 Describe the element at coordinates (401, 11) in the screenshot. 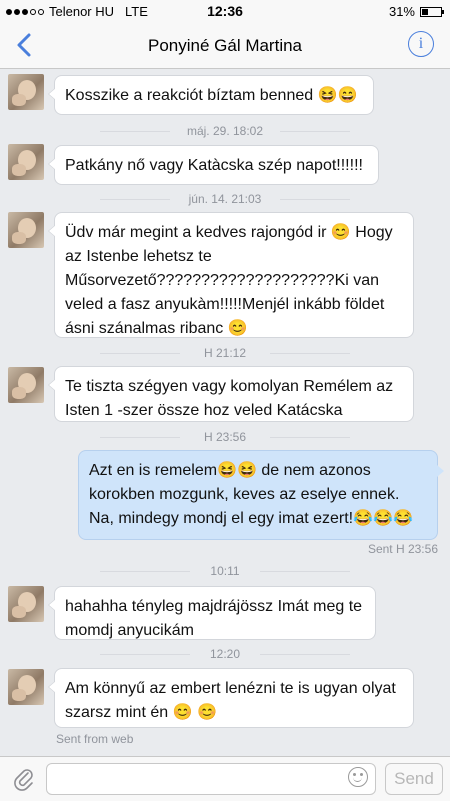

I see `battery-percent: 31%` at that location.